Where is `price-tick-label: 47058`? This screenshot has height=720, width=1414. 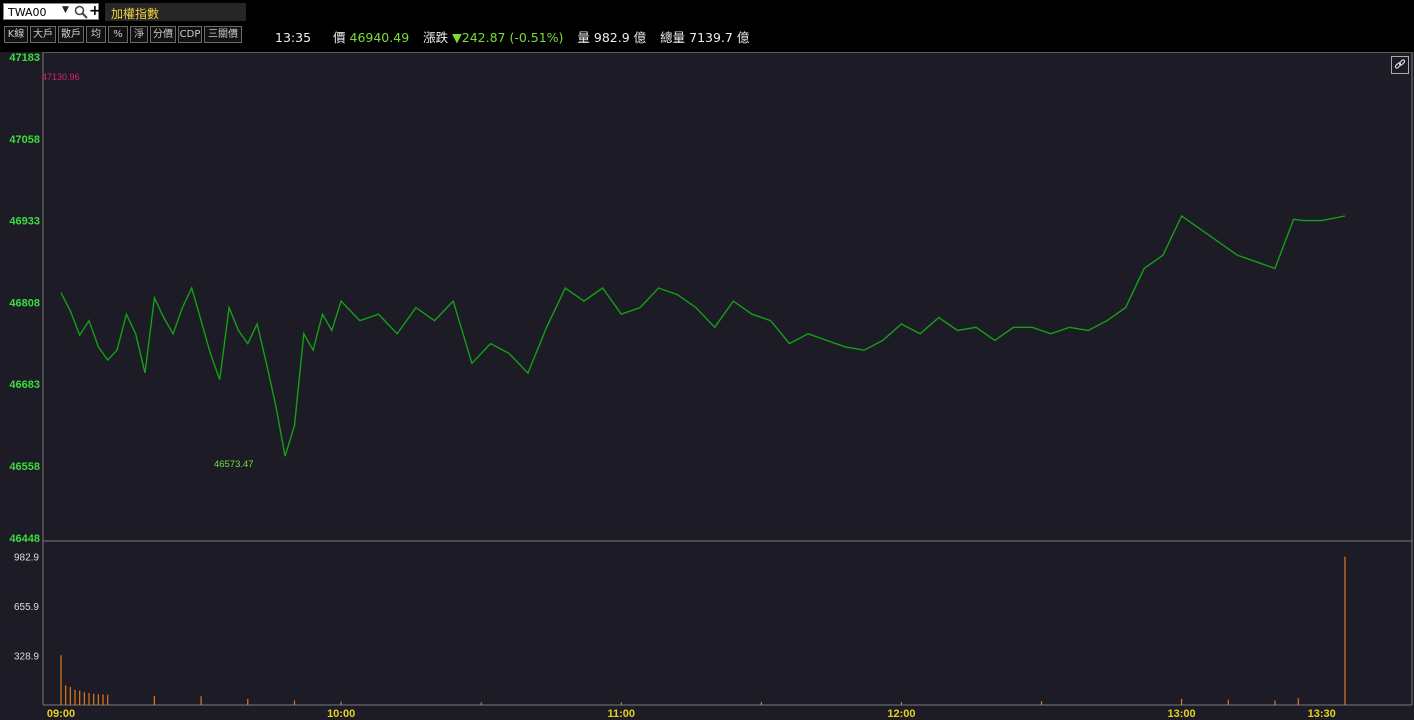 price-tick-label: 47058 is located at coordinates (24, 140).